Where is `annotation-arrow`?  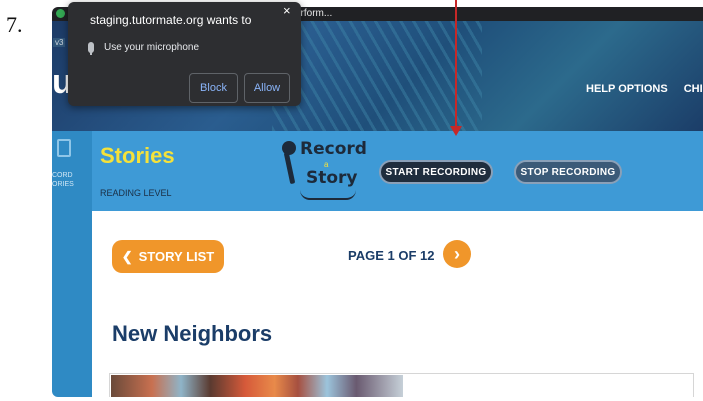
annotation-arrow is located at coordinates (456, 64).